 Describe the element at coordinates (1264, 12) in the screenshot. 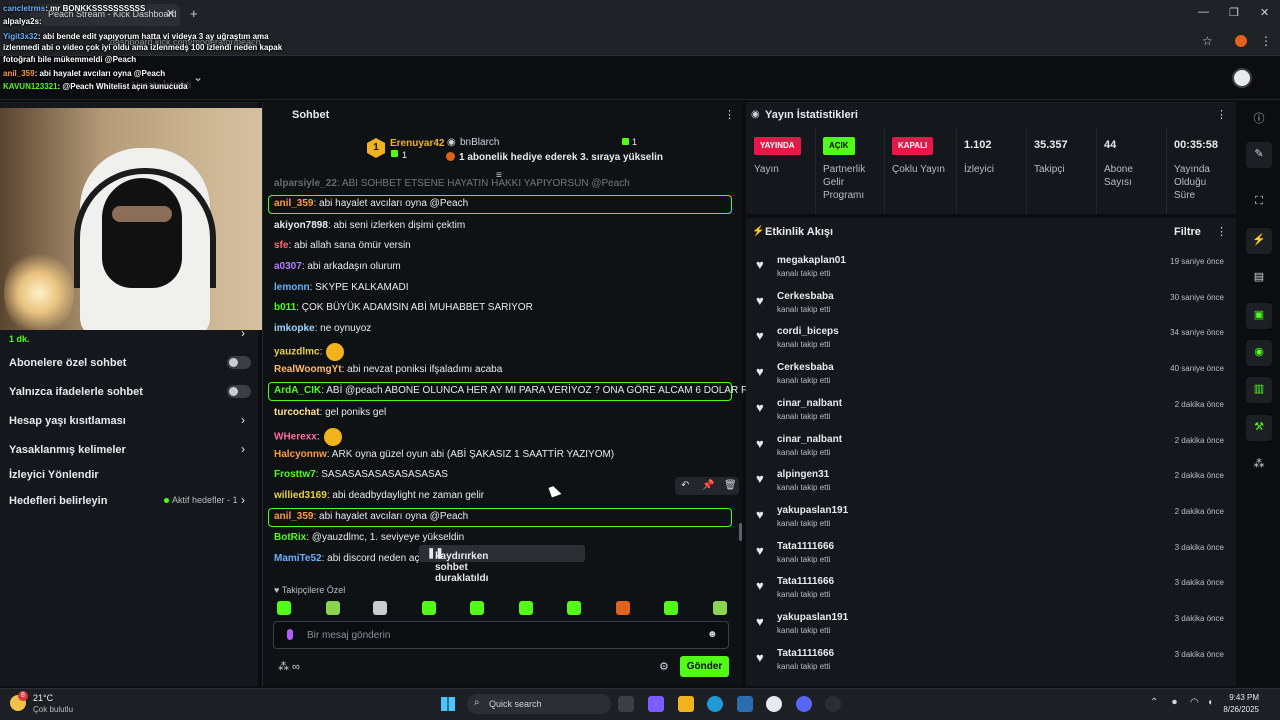

I see `window-close-icon: ✕` at that location.